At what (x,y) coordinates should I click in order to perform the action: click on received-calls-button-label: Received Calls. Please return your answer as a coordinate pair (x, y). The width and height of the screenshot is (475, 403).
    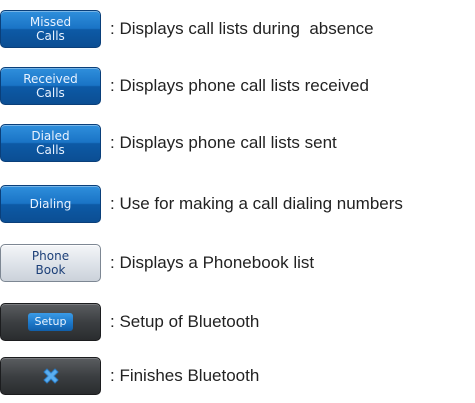
    Looking at the image, I should click on (50, 86).